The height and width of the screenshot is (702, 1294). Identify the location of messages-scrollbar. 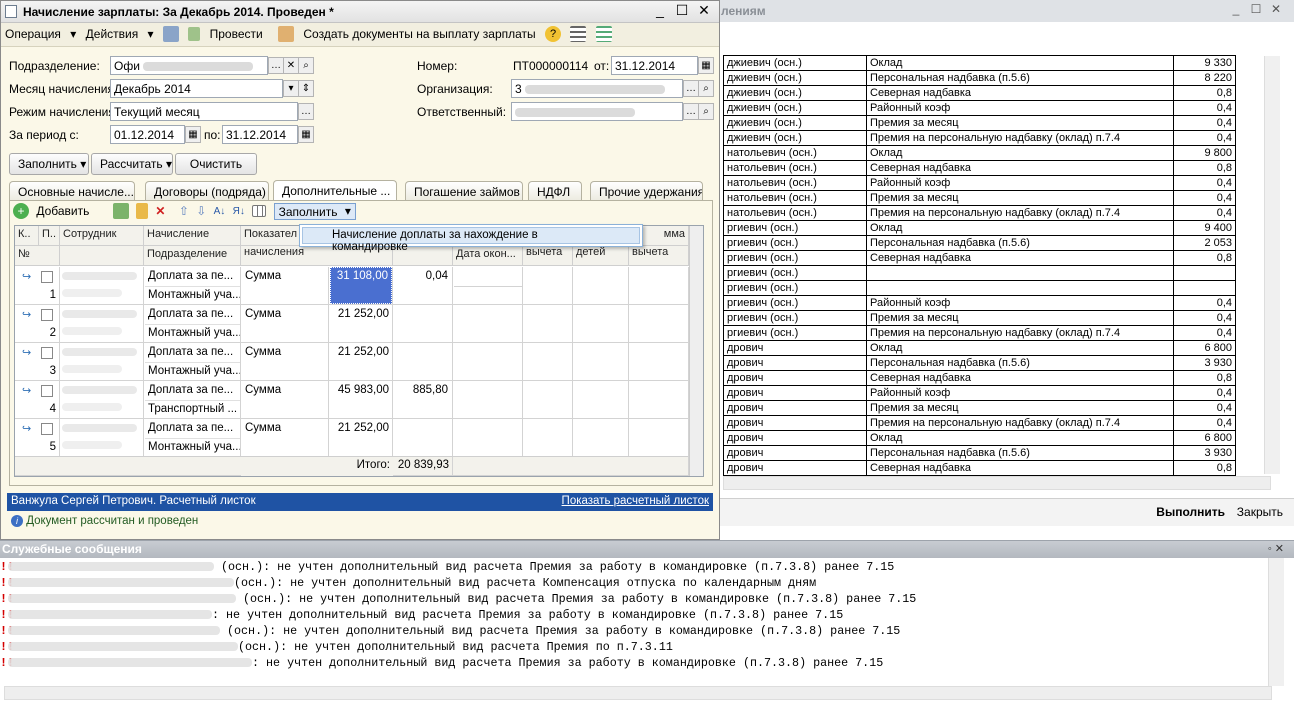
(1276, 622).